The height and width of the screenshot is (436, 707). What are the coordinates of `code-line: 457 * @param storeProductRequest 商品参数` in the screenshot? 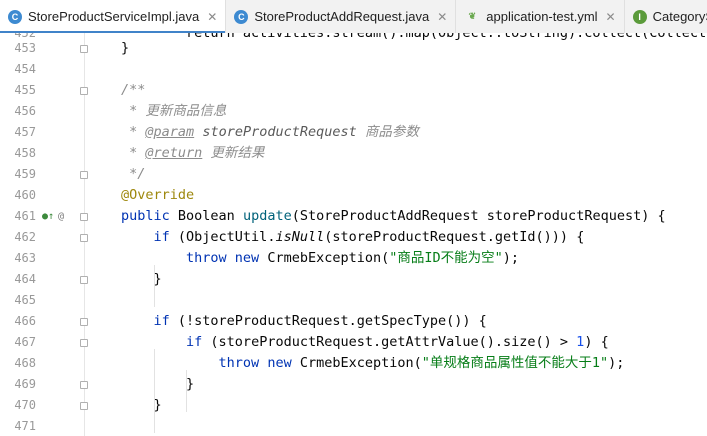 It's located at (353, 132).